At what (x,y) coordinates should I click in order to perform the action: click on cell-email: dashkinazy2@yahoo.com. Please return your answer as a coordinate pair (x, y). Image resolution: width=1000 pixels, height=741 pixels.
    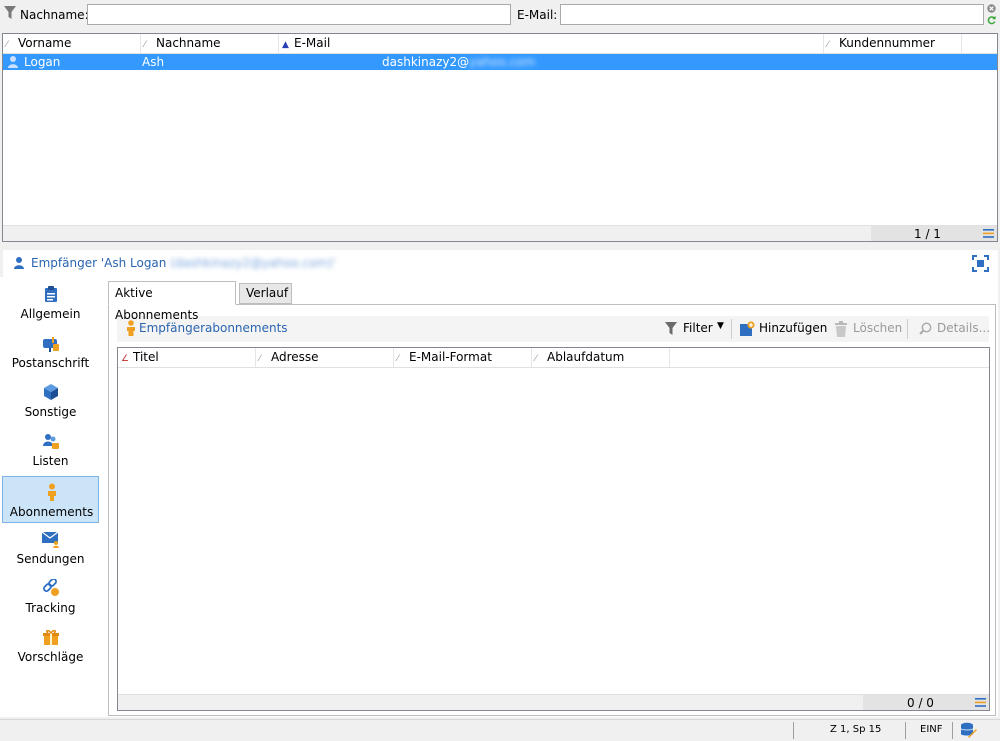
    Looking at the image, I should click on (459, 62).